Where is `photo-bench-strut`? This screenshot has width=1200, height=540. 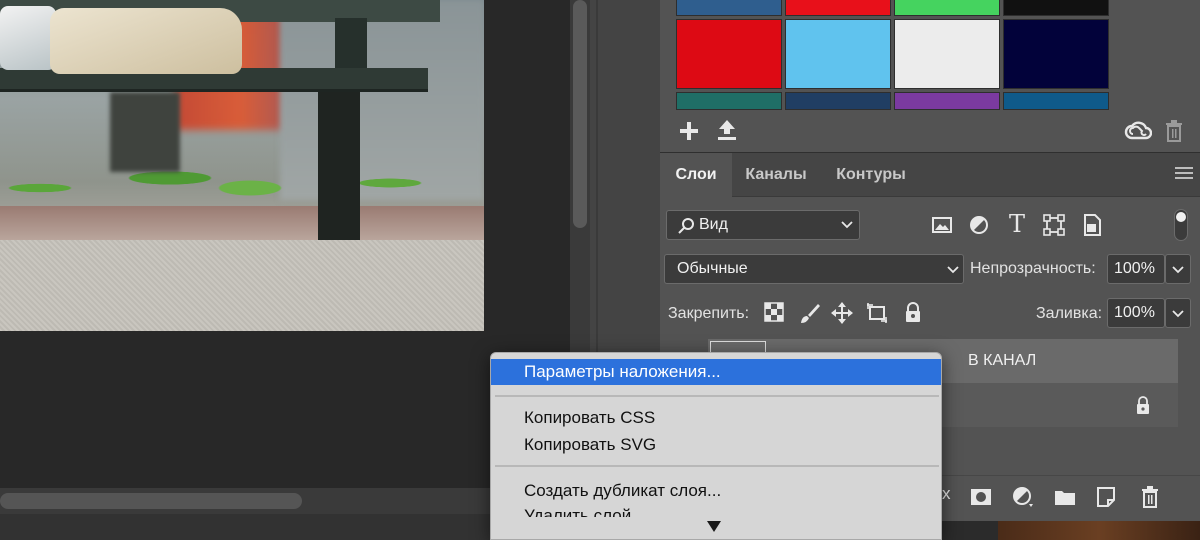 photo-bench-strut is located at coordinates (351, 45).